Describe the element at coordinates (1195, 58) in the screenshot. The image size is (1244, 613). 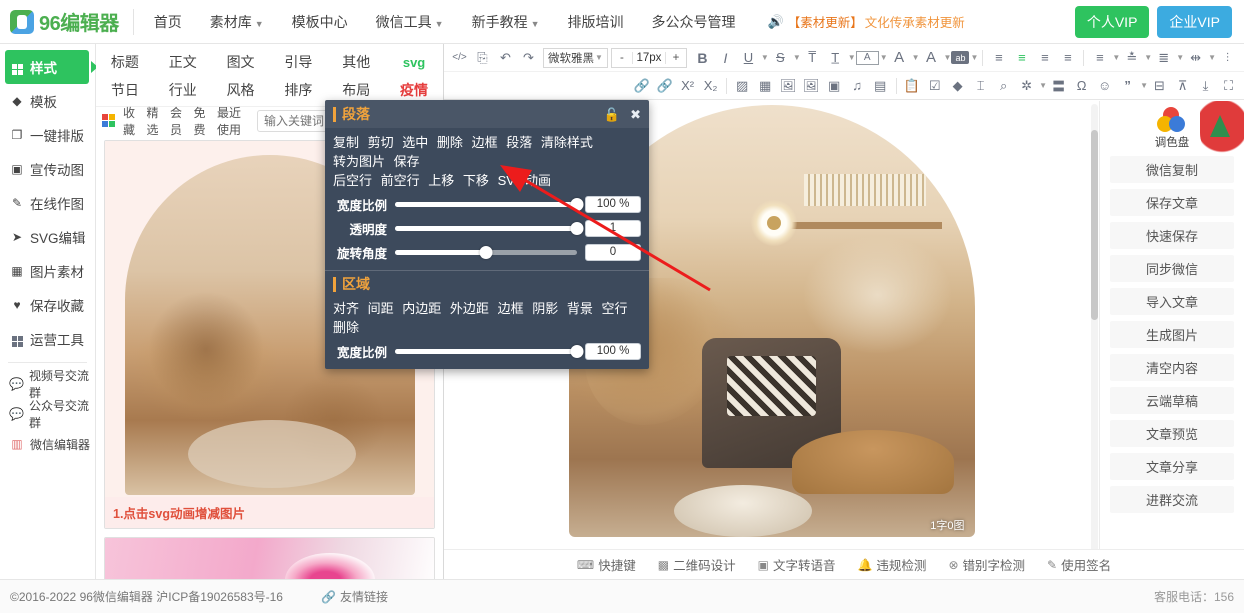
I see `letter-spacing-icon: ⇹` at that location.